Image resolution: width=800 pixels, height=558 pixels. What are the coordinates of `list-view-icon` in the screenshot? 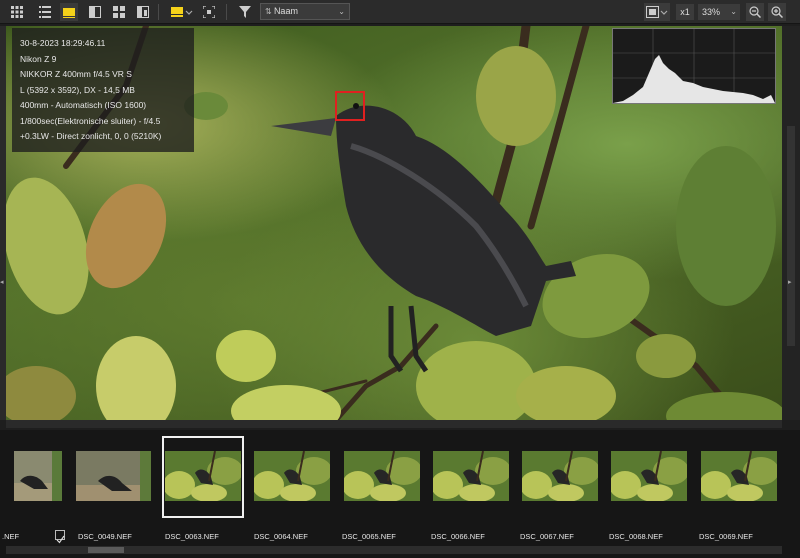 It's located at (45, 12).